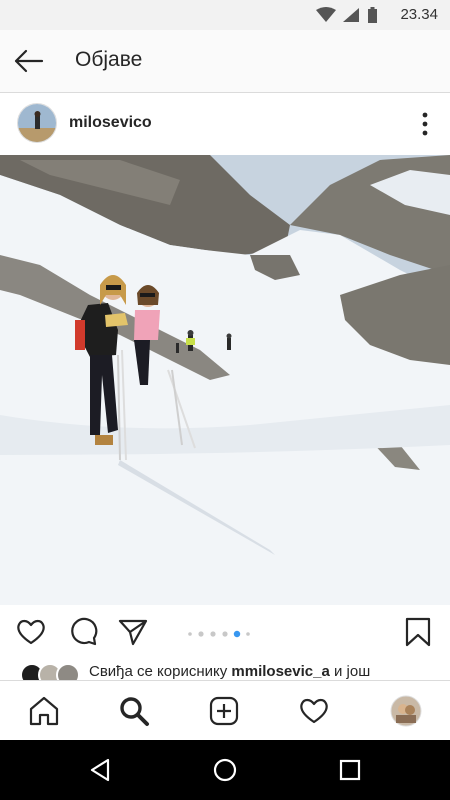  Describe the element at coordinates (425, 124) in the screenshot. I see `more-options-icon` at that location.